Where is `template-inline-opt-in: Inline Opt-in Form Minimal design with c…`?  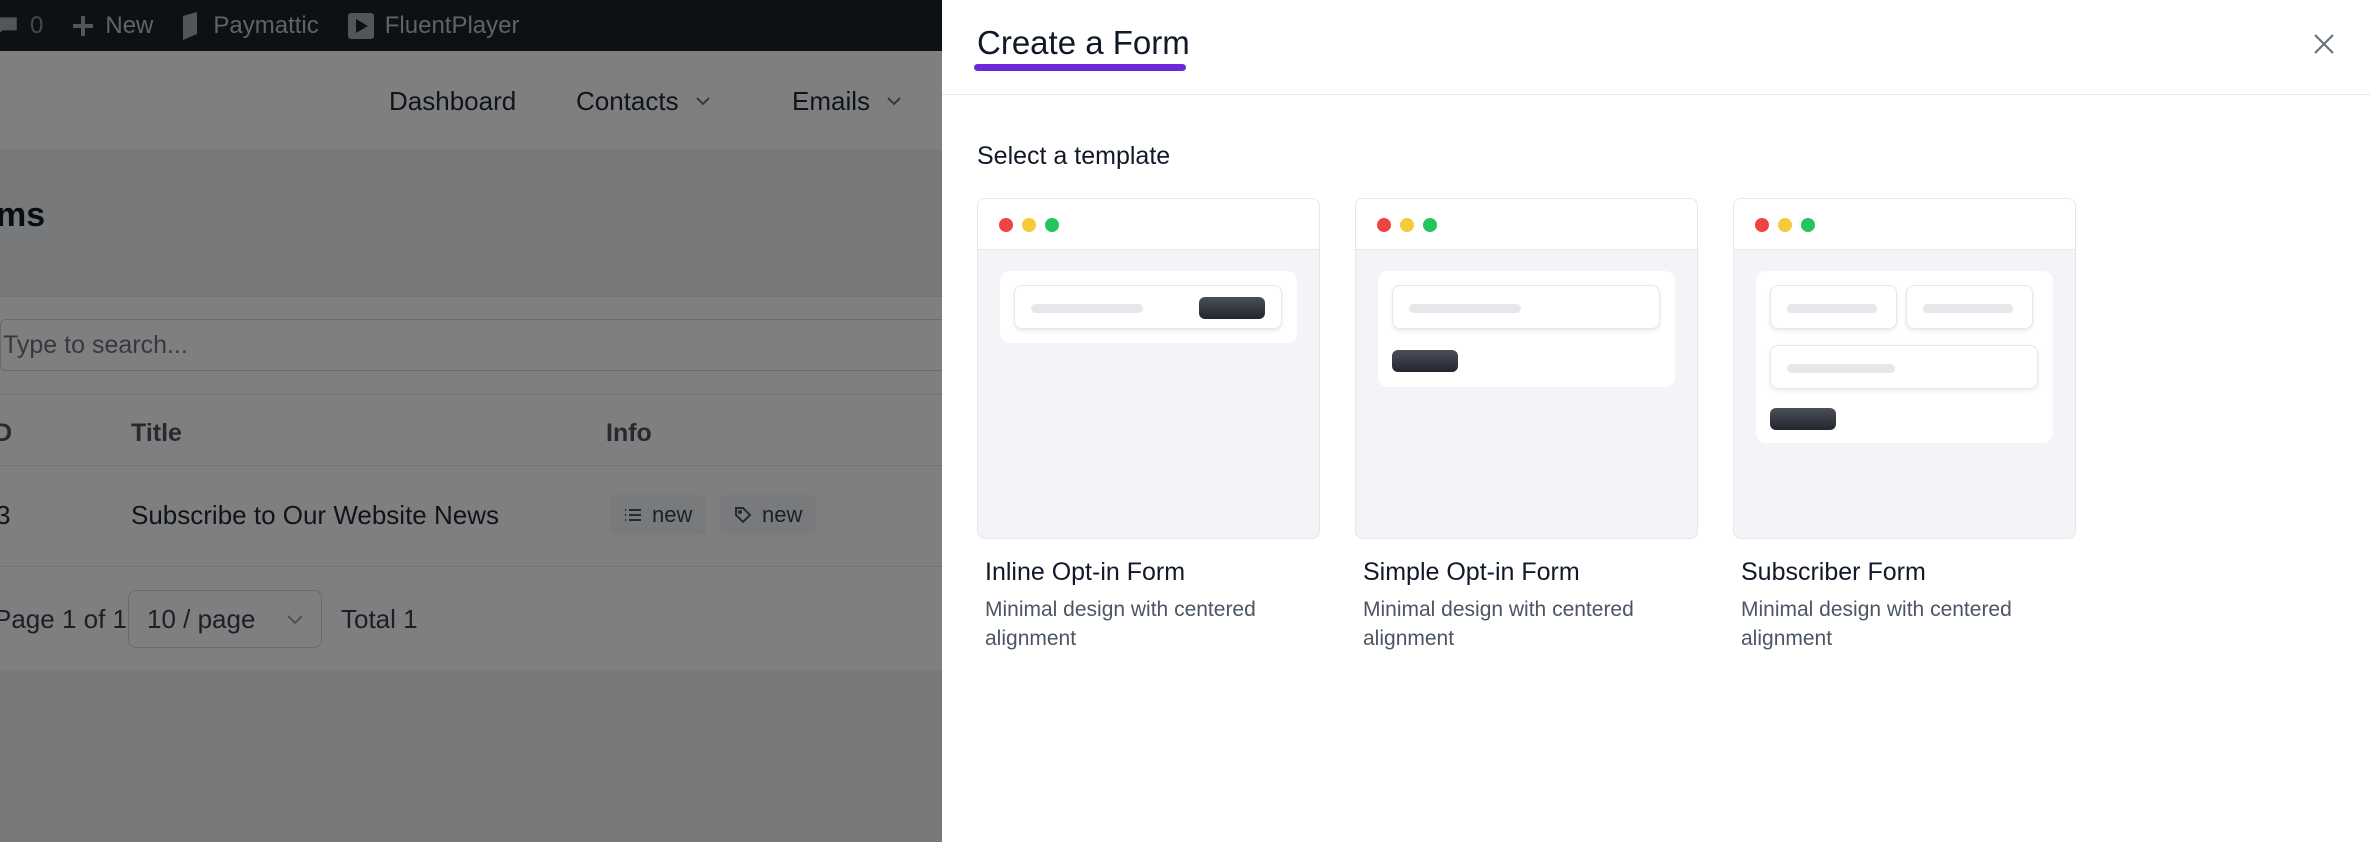 template-inline-opt-in: Inline Opt-in Form Minimal design with c… is located at coordinates (1148, 425).